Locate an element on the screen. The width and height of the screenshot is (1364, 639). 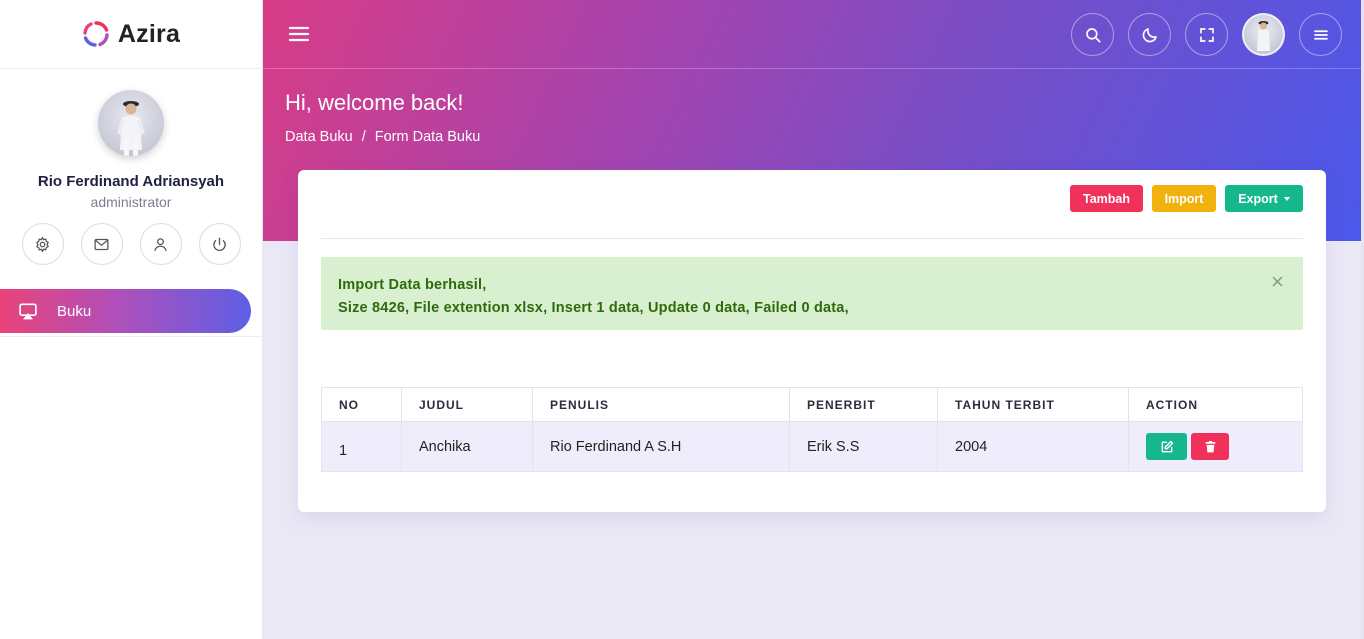
fullscreen-icon is located at coordinates (1206, 34).